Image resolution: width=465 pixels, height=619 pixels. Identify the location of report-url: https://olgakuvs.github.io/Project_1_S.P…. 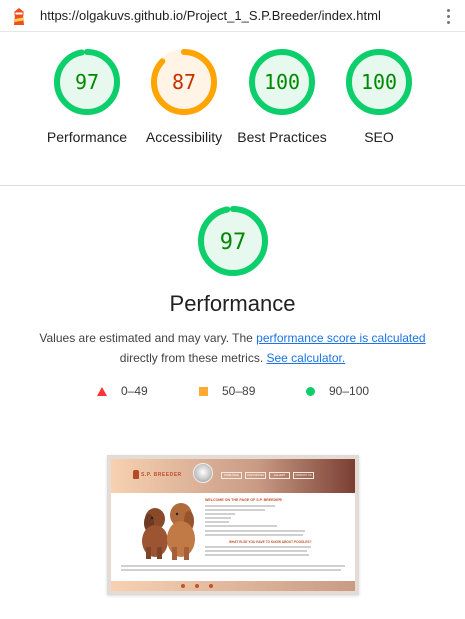
(210, 15).